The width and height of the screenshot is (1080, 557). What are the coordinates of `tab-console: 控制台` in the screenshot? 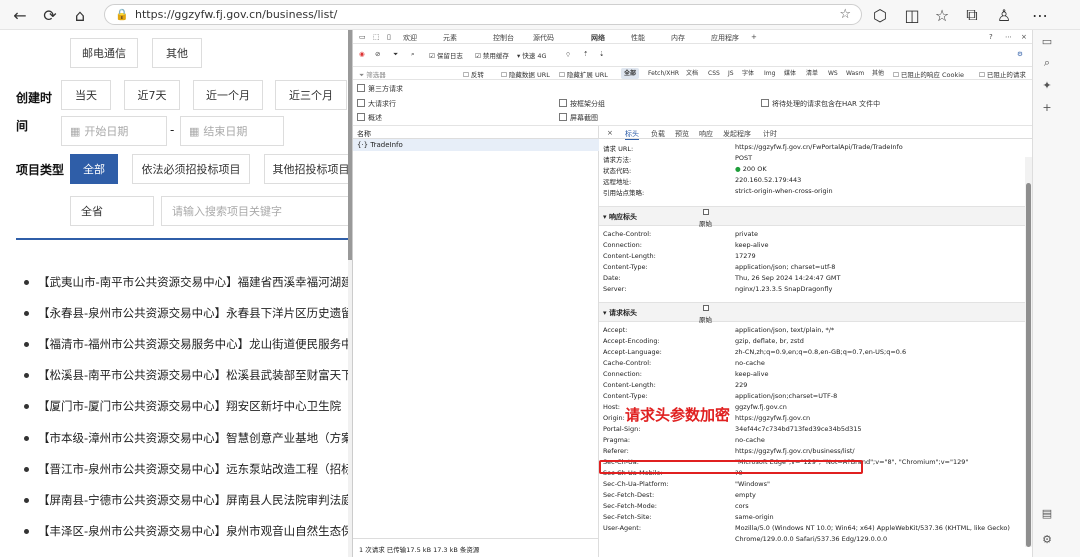 It's located at (503, 38).